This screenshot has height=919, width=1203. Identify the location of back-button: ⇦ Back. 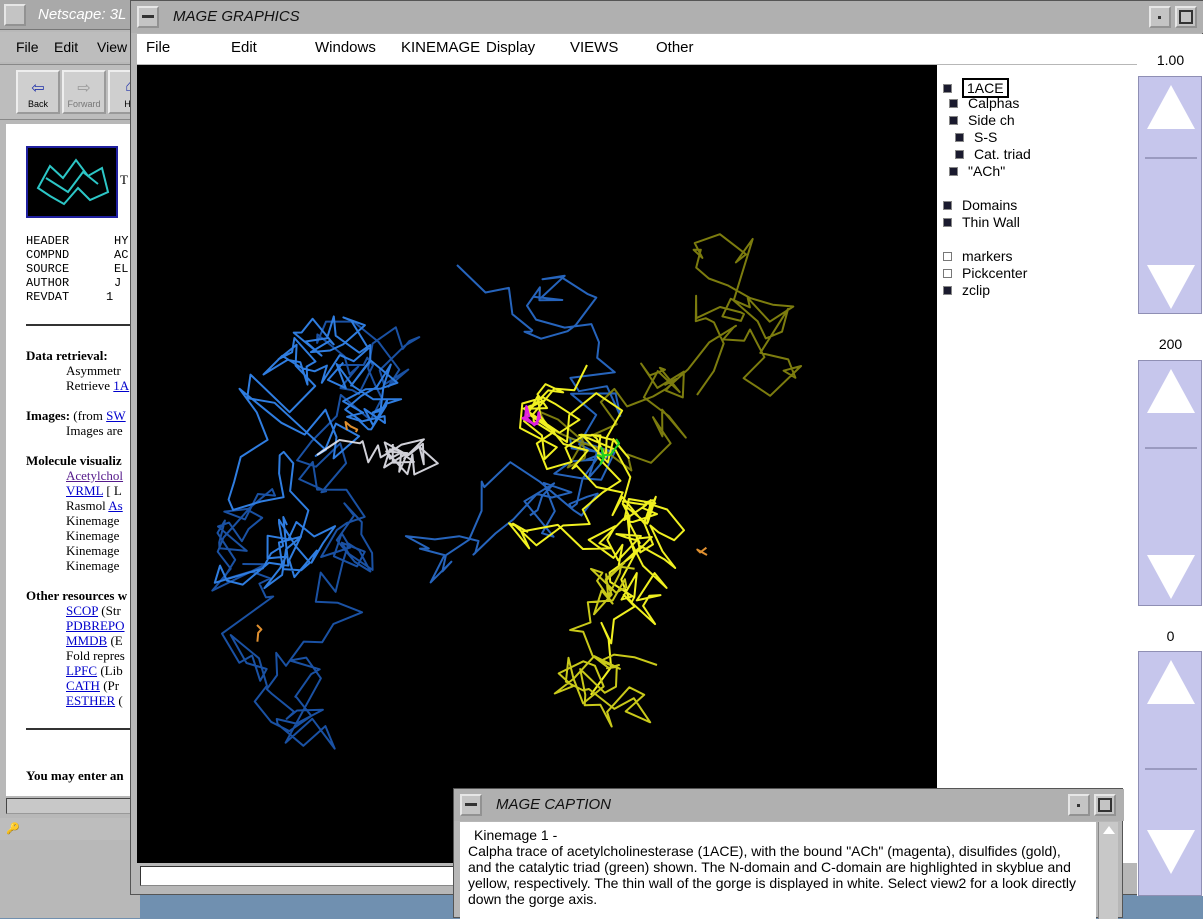
(38, 92).